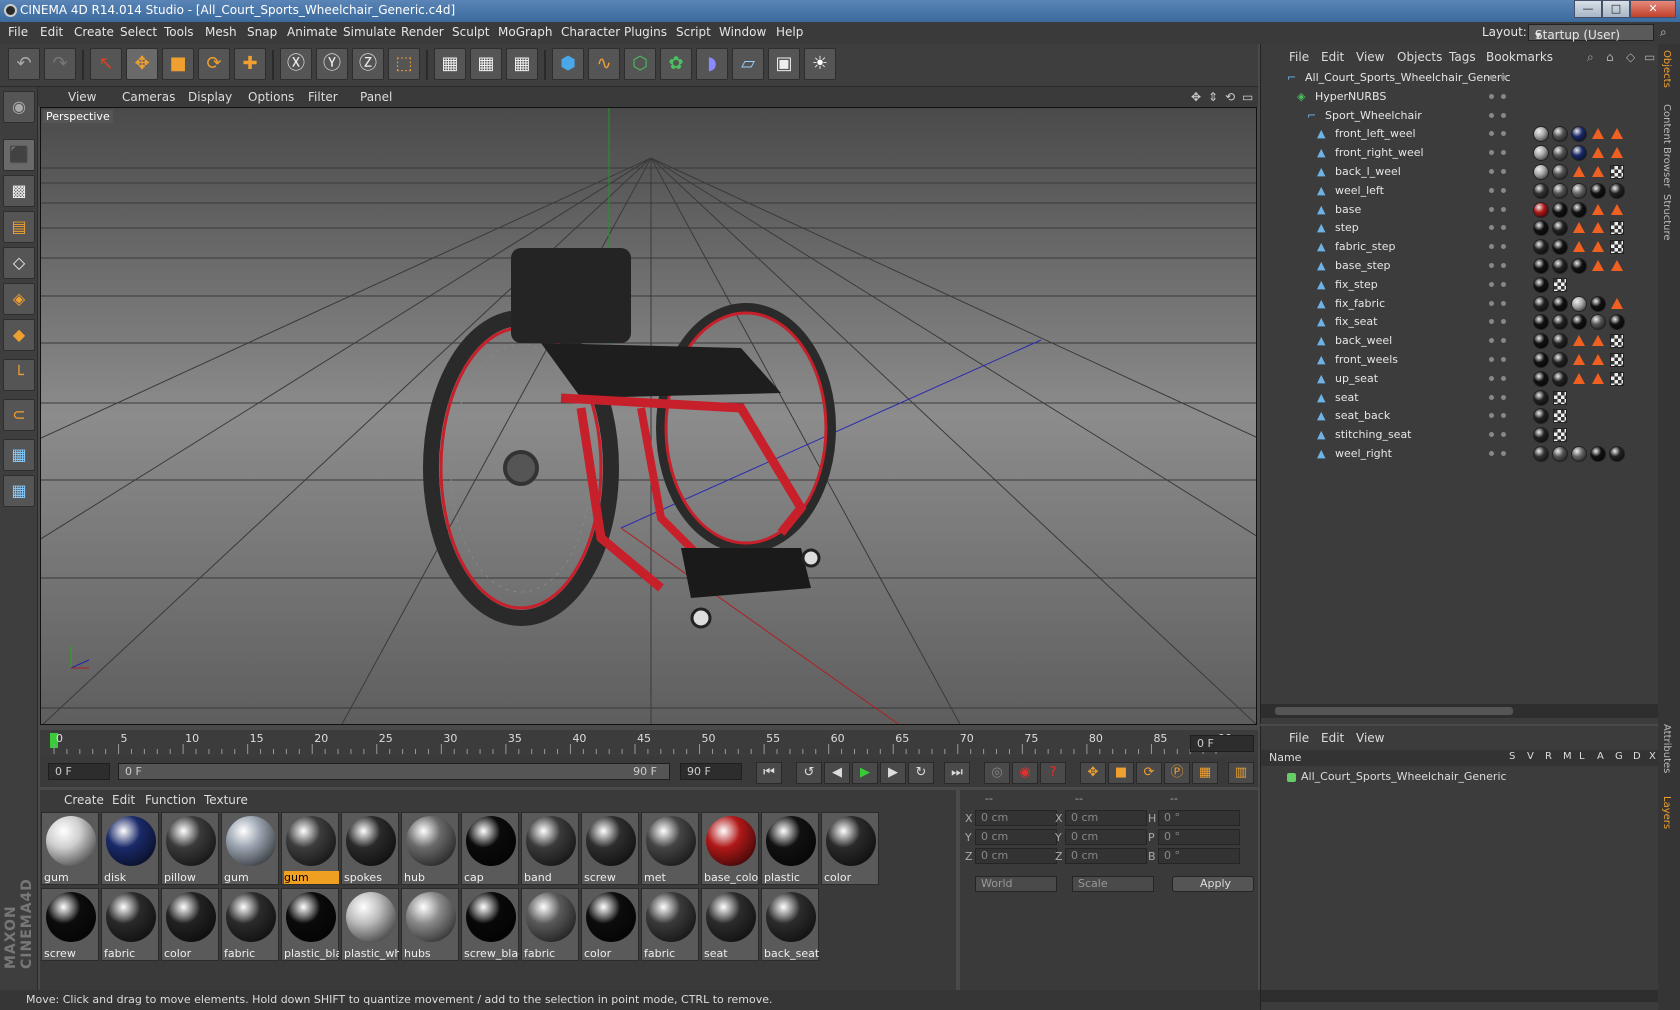 The image size is (1680, 1010). I want to click on object-row: ▲ weel_right, so click(1460, 454).